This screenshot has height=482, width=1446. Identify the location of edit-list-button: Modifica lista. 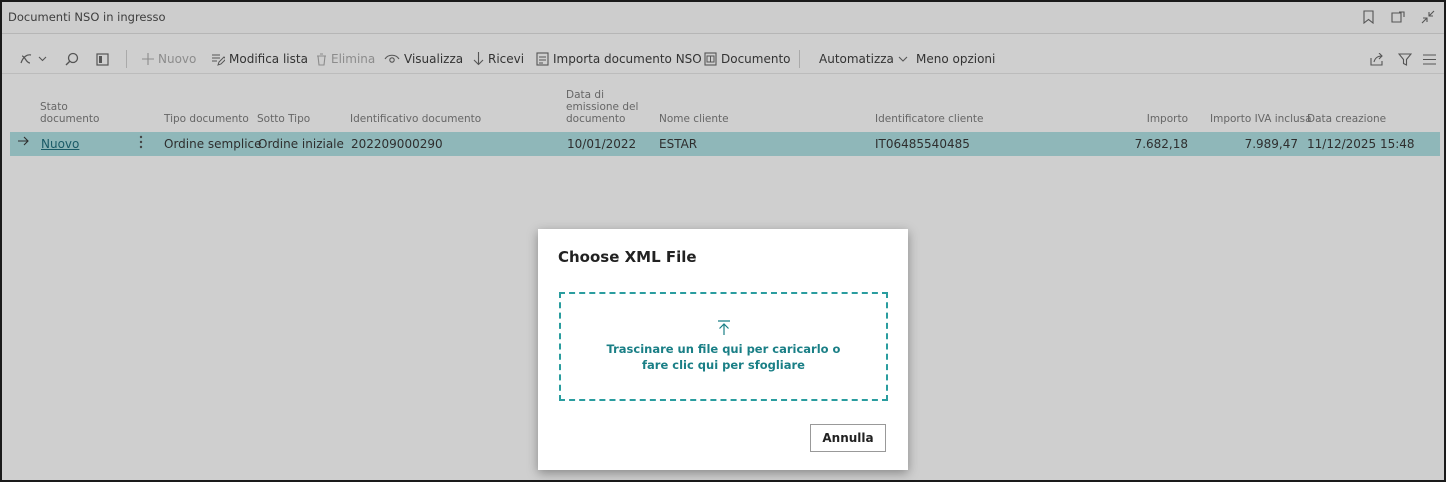
(259, 59).